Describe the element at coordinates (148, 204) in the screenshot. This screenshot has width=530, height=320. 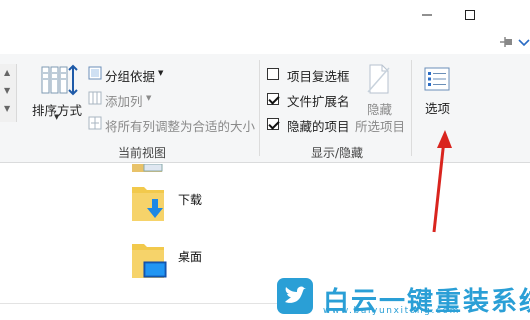
I see `download-folder-icon` at that location.